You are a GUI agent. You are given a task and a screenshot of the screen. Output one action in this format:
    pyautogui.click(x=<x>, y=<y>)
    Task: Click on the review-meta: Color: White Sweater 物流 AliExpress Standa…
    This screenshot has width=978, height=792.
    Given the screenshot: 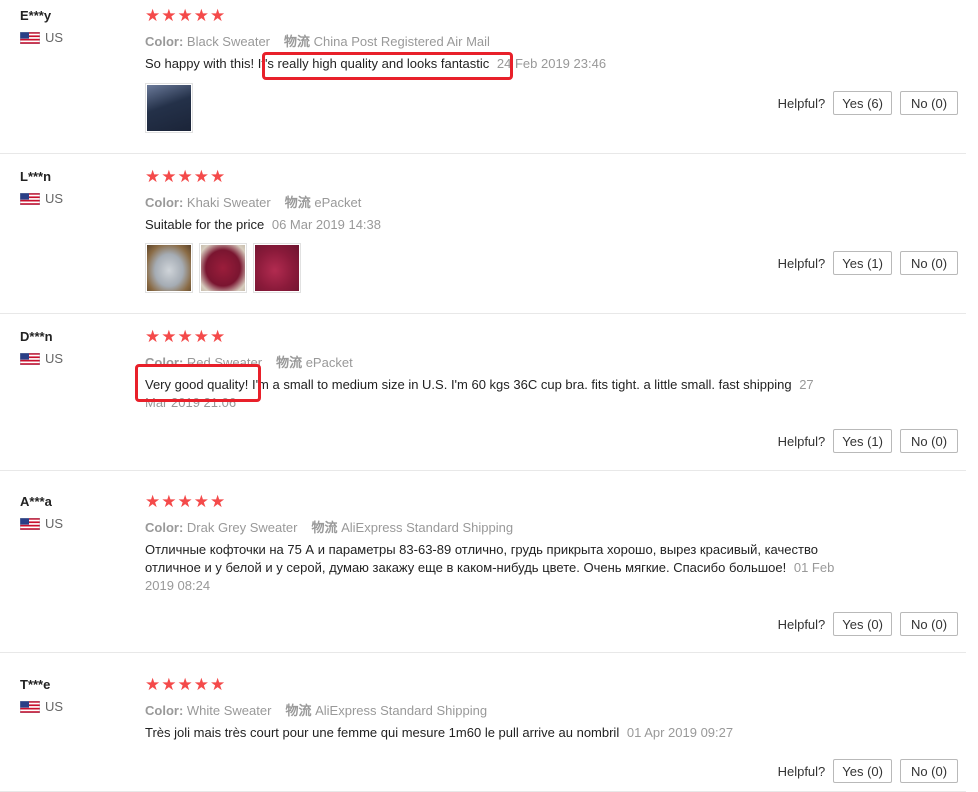 What is the action you would take?
    pyautogui.click(x=316, y=709)
    